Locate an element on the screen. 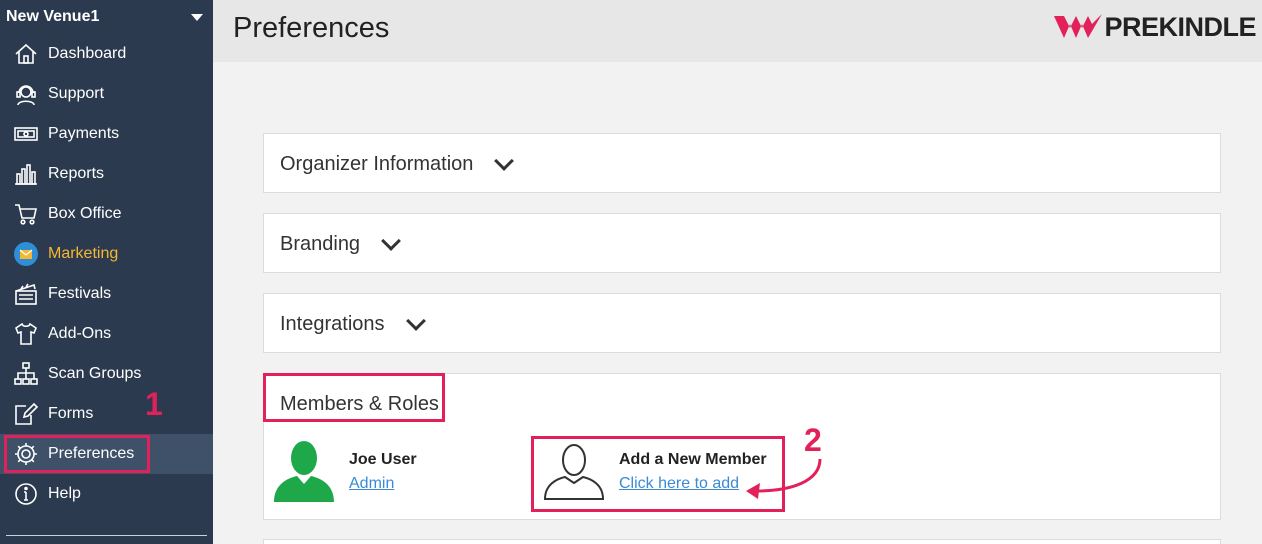 This screenshot has height=544, width=1262. flame-logo-icon is located at coordinates (1078, 26).